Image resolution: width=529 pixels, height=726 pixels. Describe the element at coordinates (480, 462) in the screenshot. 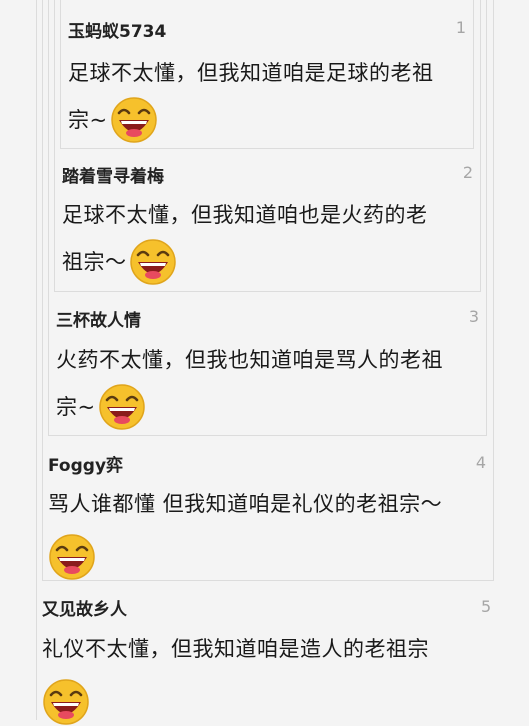

I see `floor-number: 4` at that location.